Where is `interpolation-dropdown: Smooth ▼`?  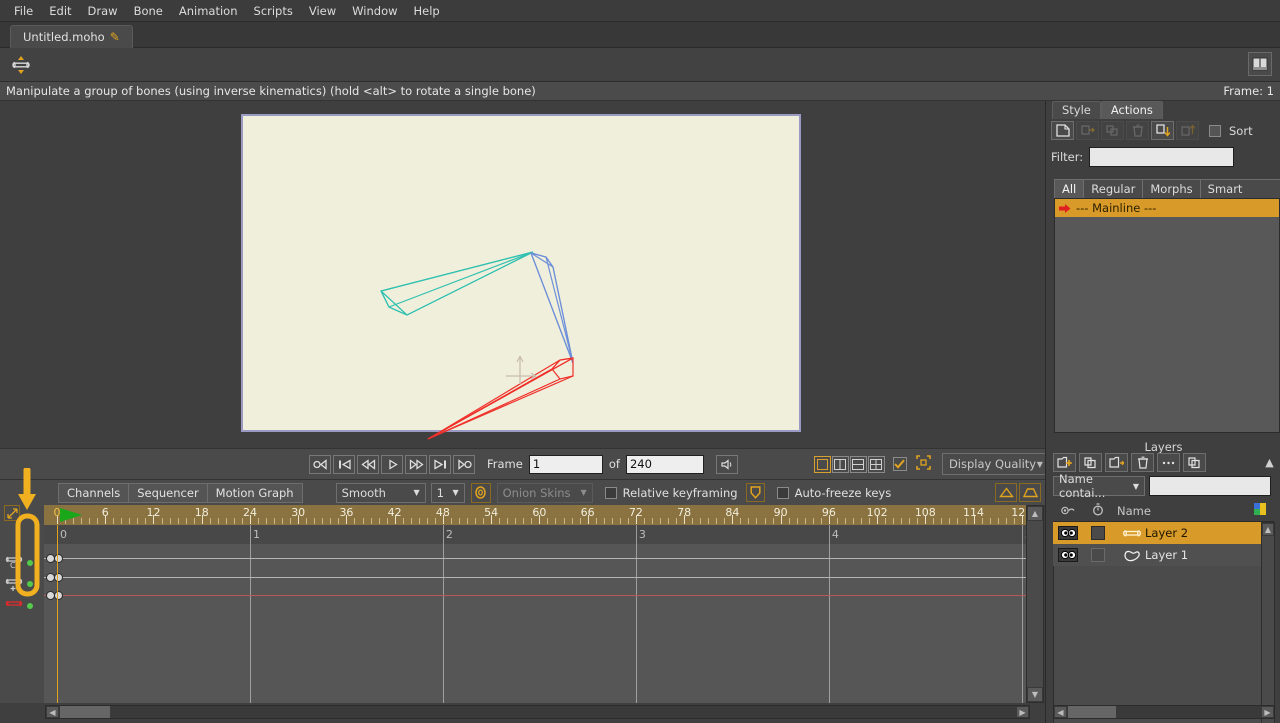
interpolation-dropdown: Smooth ▼ is located at coordinates (380, 492).